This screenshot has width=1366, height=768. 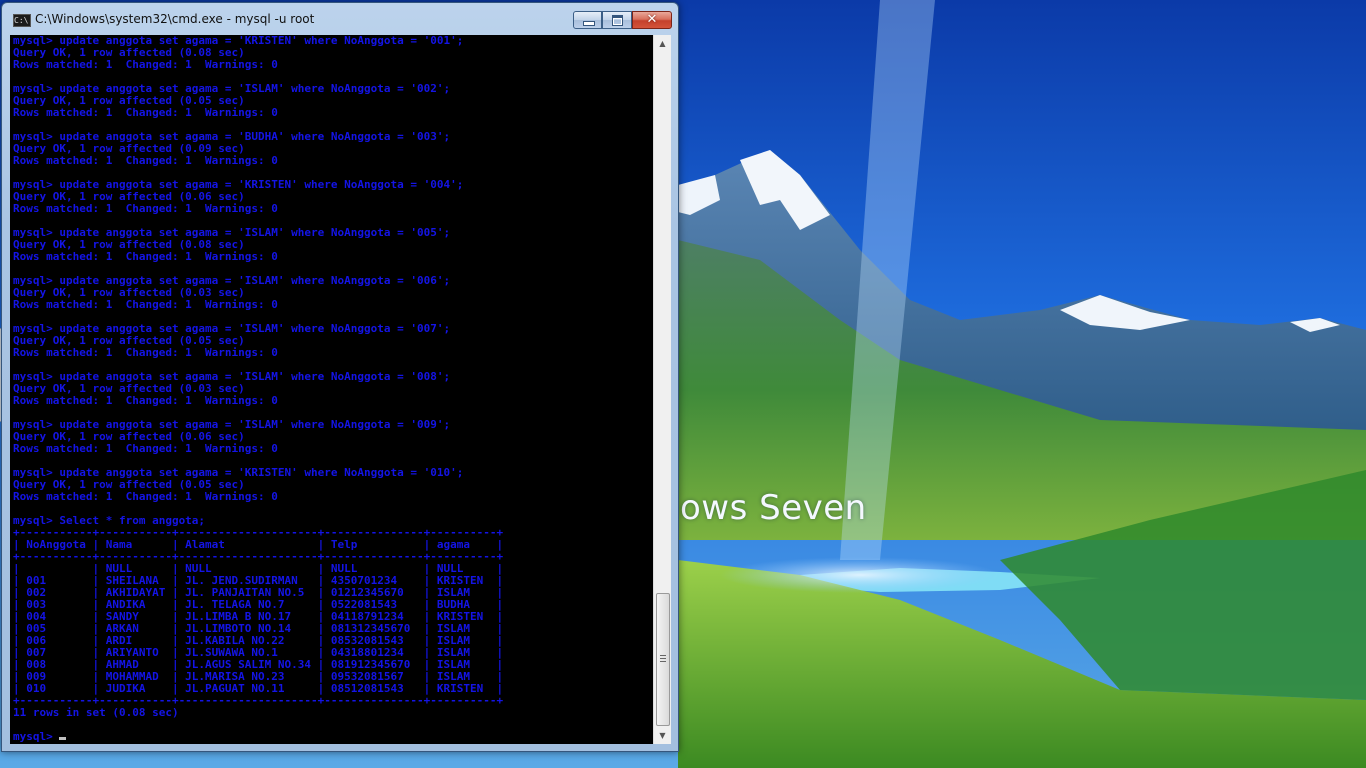 I want to click on close-icon: ✕, so click(x=652, y=19).